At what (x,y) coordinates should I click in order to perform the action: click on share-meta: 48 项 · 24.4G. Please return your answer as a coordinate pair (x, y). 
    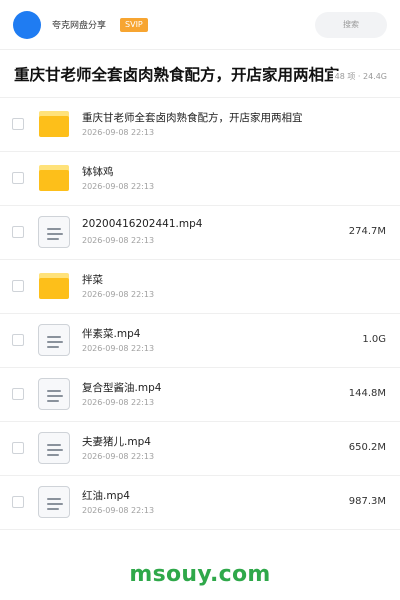
    Looking at the image, I should click on (359, 76).